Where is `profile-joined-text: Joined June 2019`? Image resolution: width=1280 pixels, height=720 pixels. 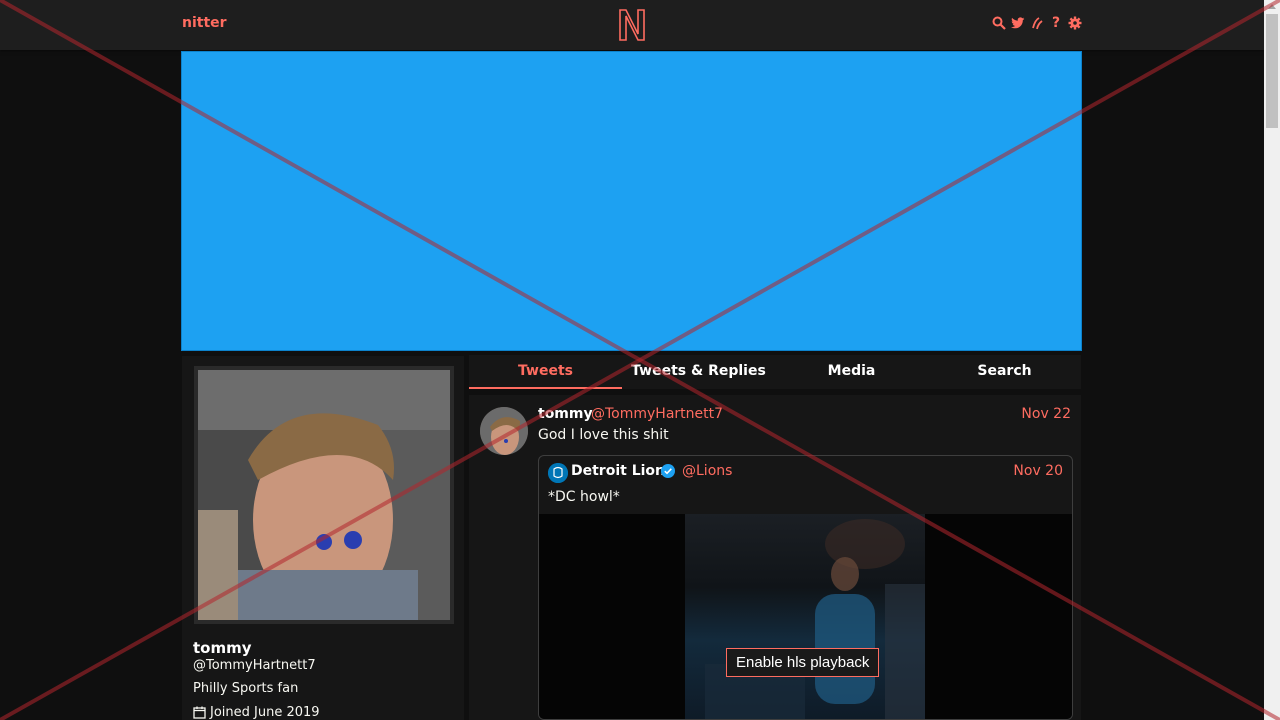
profile-joined-text: Joined June 2019 is located at coordinates (265, 712).